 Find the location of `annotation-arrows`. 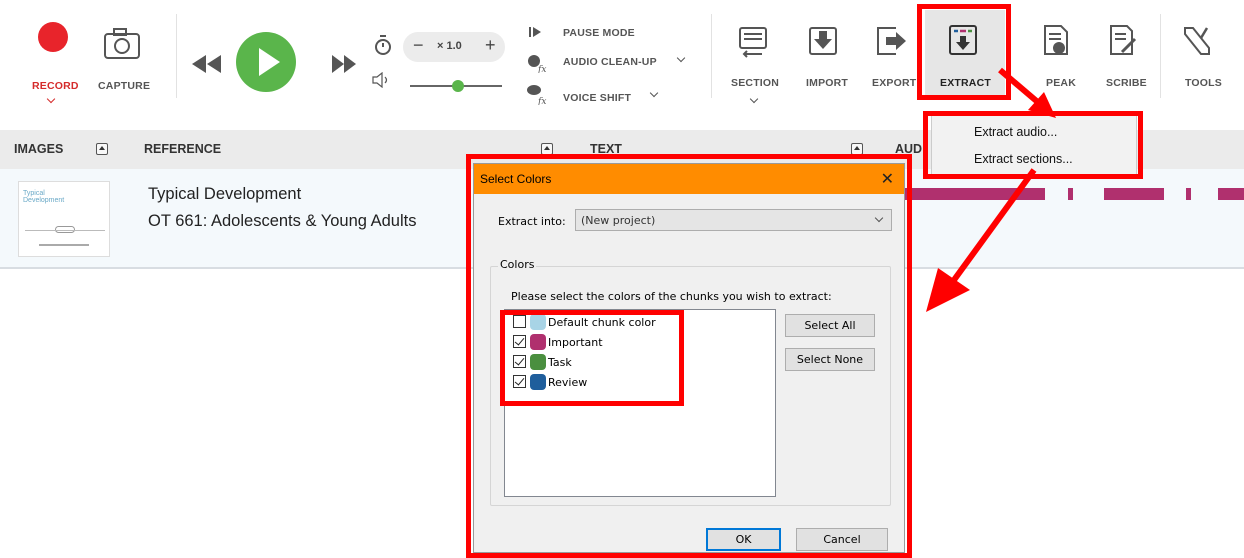

annotation-arrows is located at coordinates (991, 189).